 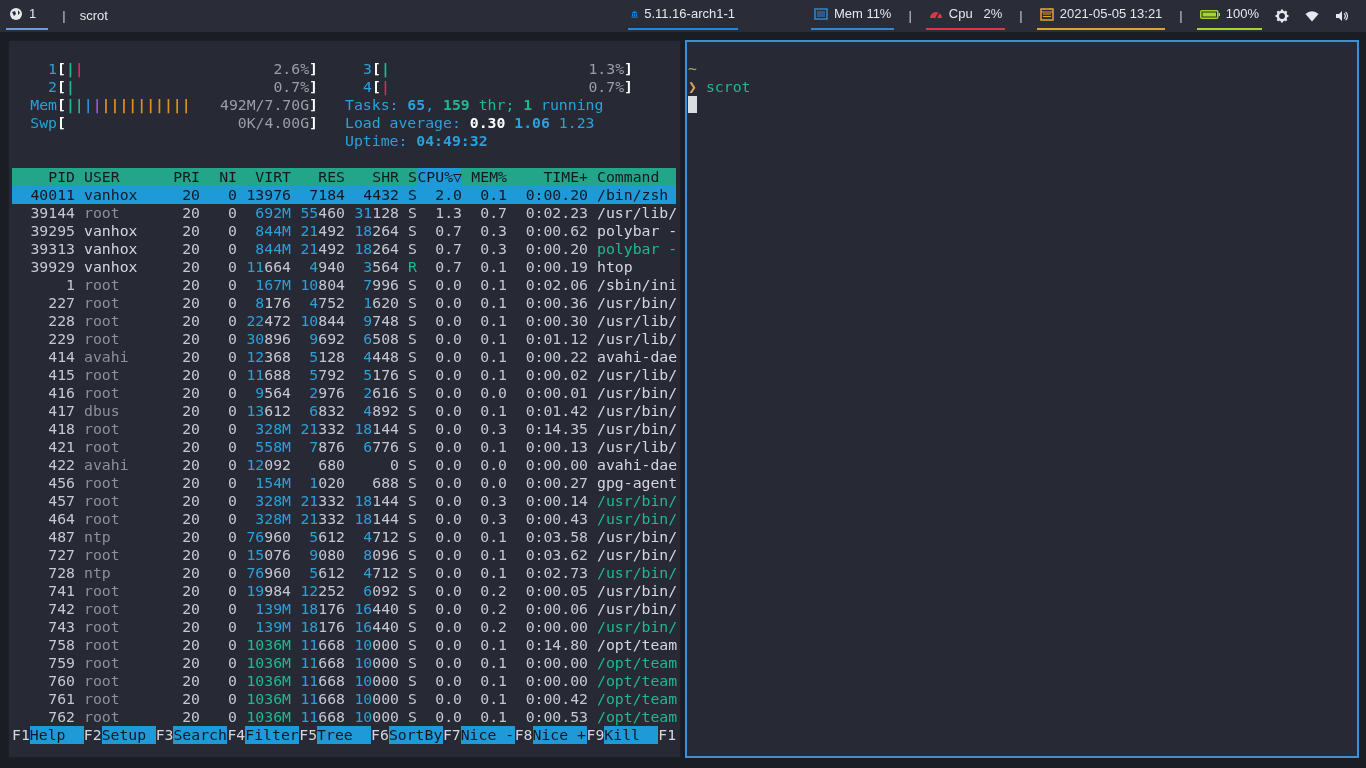 I want to click on bar-module: Cpu 2%, so click(x=965, y=15).